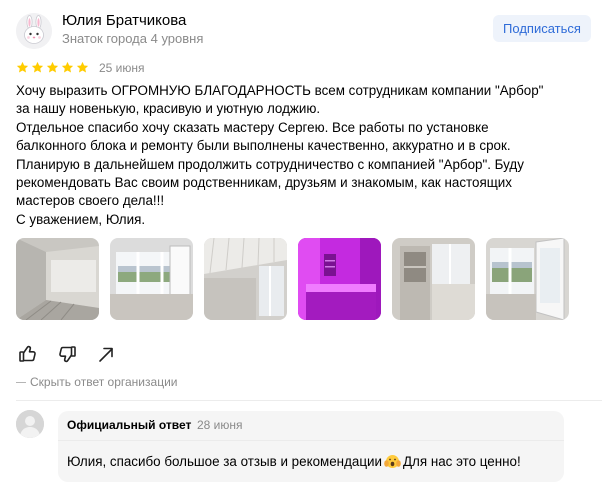 The height and width of the screenshot is (496, 616). What do you see at coordinates (220, 425) in the screenshot?
I see `official-reply-date: 28 июня` at bounding box center [220, 425].